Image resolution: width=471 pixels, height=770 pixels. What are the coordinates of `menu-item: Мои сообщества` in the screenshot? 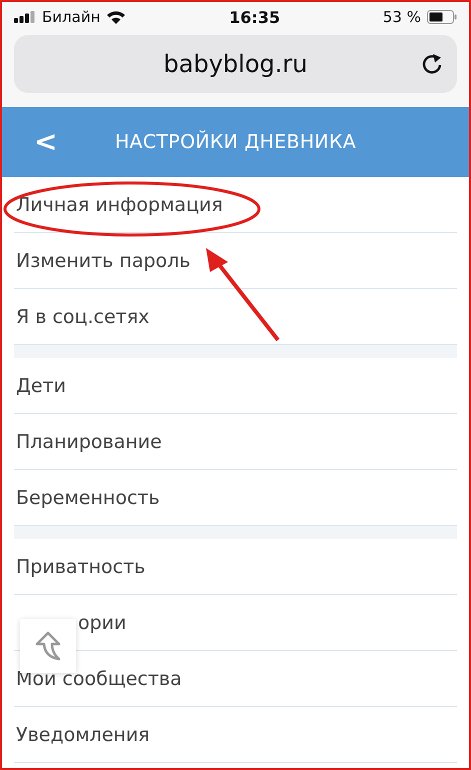 It's located at (98, 679).